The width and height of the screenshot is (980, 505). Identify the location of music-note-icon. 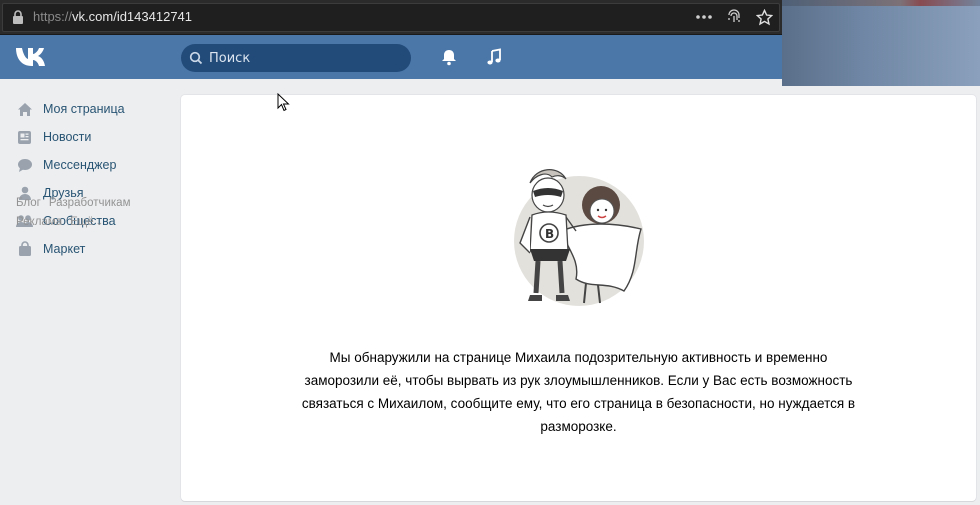
(494, 57).